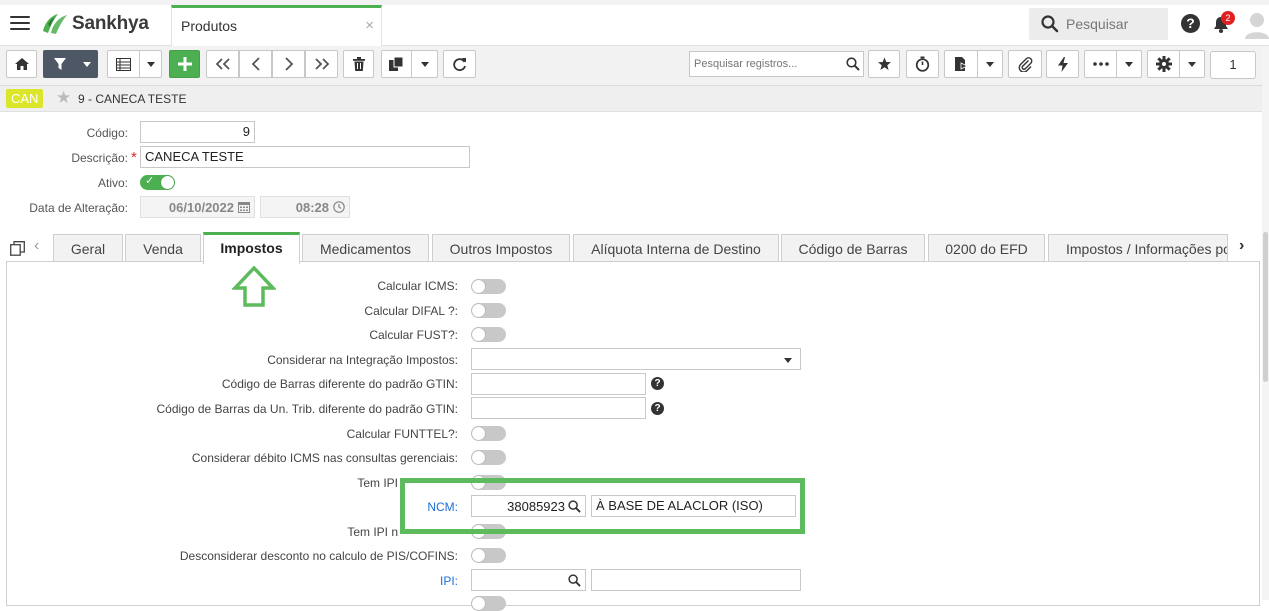  I want to click on copy-icon, so click(396, 64).